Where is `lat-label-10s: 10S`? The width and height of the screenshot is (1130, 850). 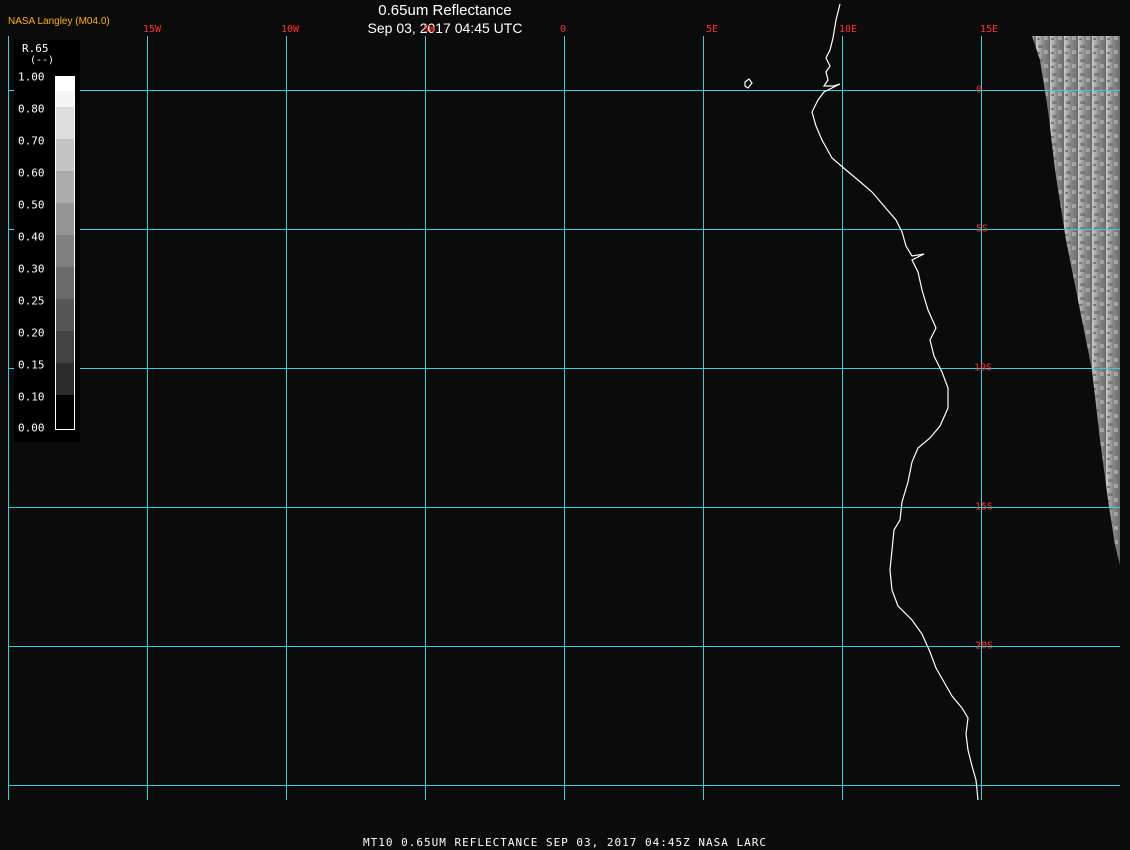
lat-label-10s: 10S is located at coordinates (983, 368).